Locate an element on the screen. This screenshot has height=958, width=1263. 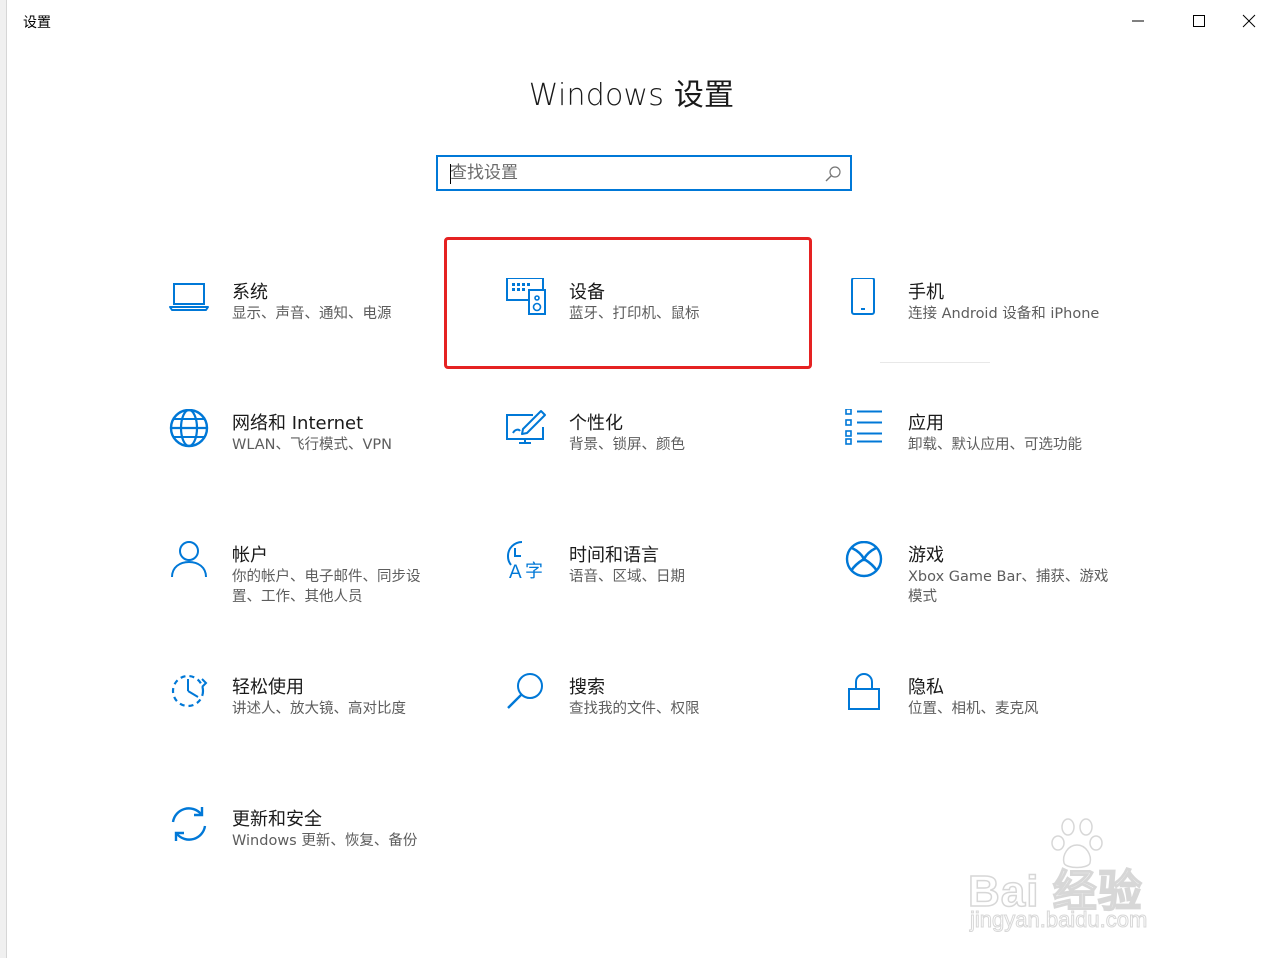
minimize-icon is located at coordinates (1138, 21).